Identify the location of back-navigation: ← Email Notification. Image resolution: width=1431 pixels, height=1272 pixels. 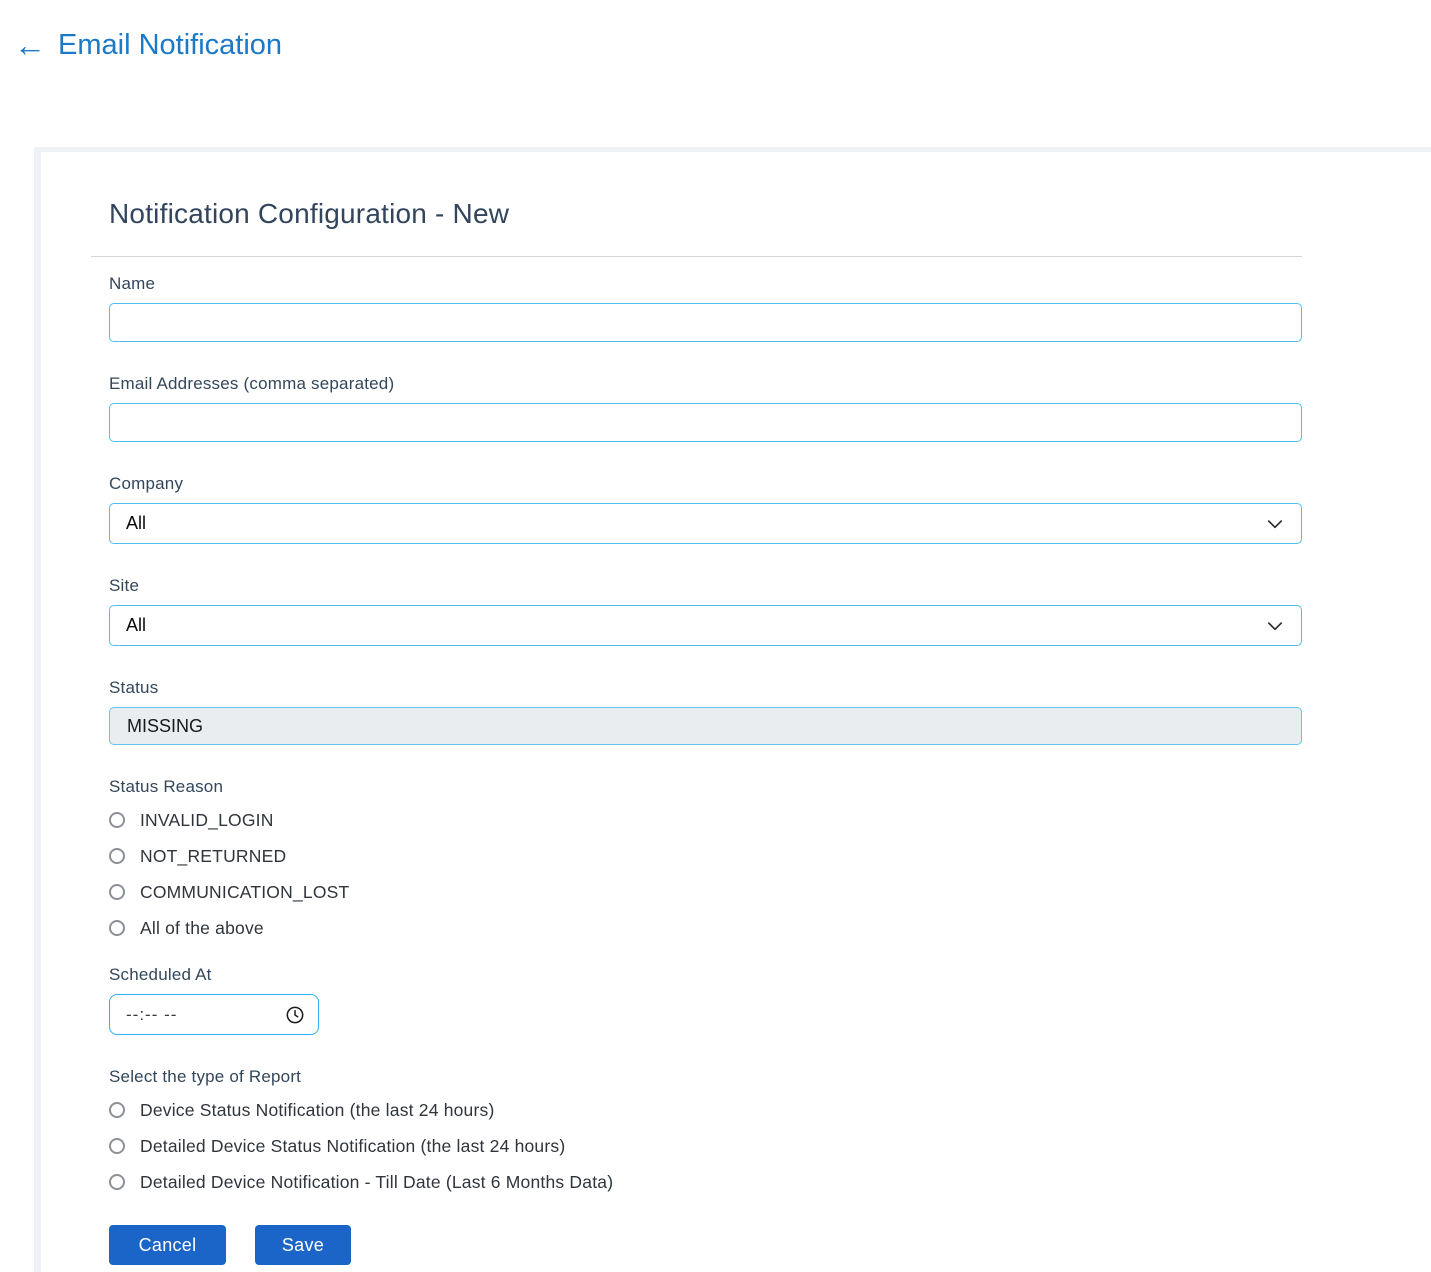
(148, 45).